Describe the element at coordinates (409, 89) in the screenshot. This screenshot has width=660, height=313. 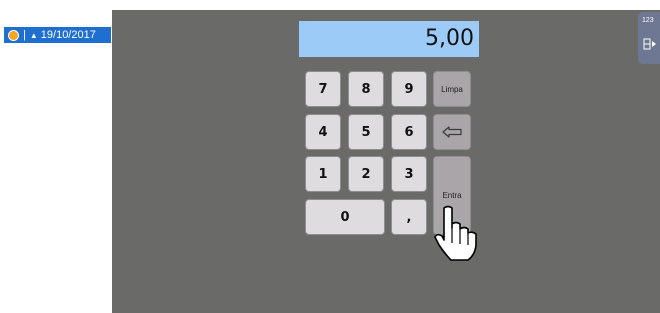
I see `key-9: 9` at that location.